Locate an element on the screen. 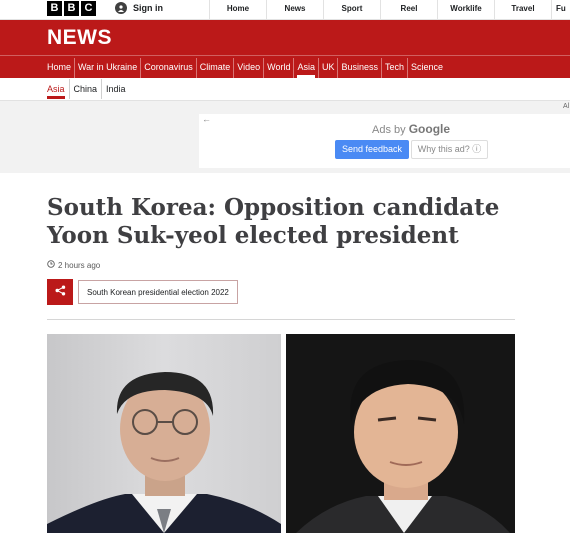 This screenshot has height=533, width=570. news-title: NEWS is located at coordinates (79, 38).